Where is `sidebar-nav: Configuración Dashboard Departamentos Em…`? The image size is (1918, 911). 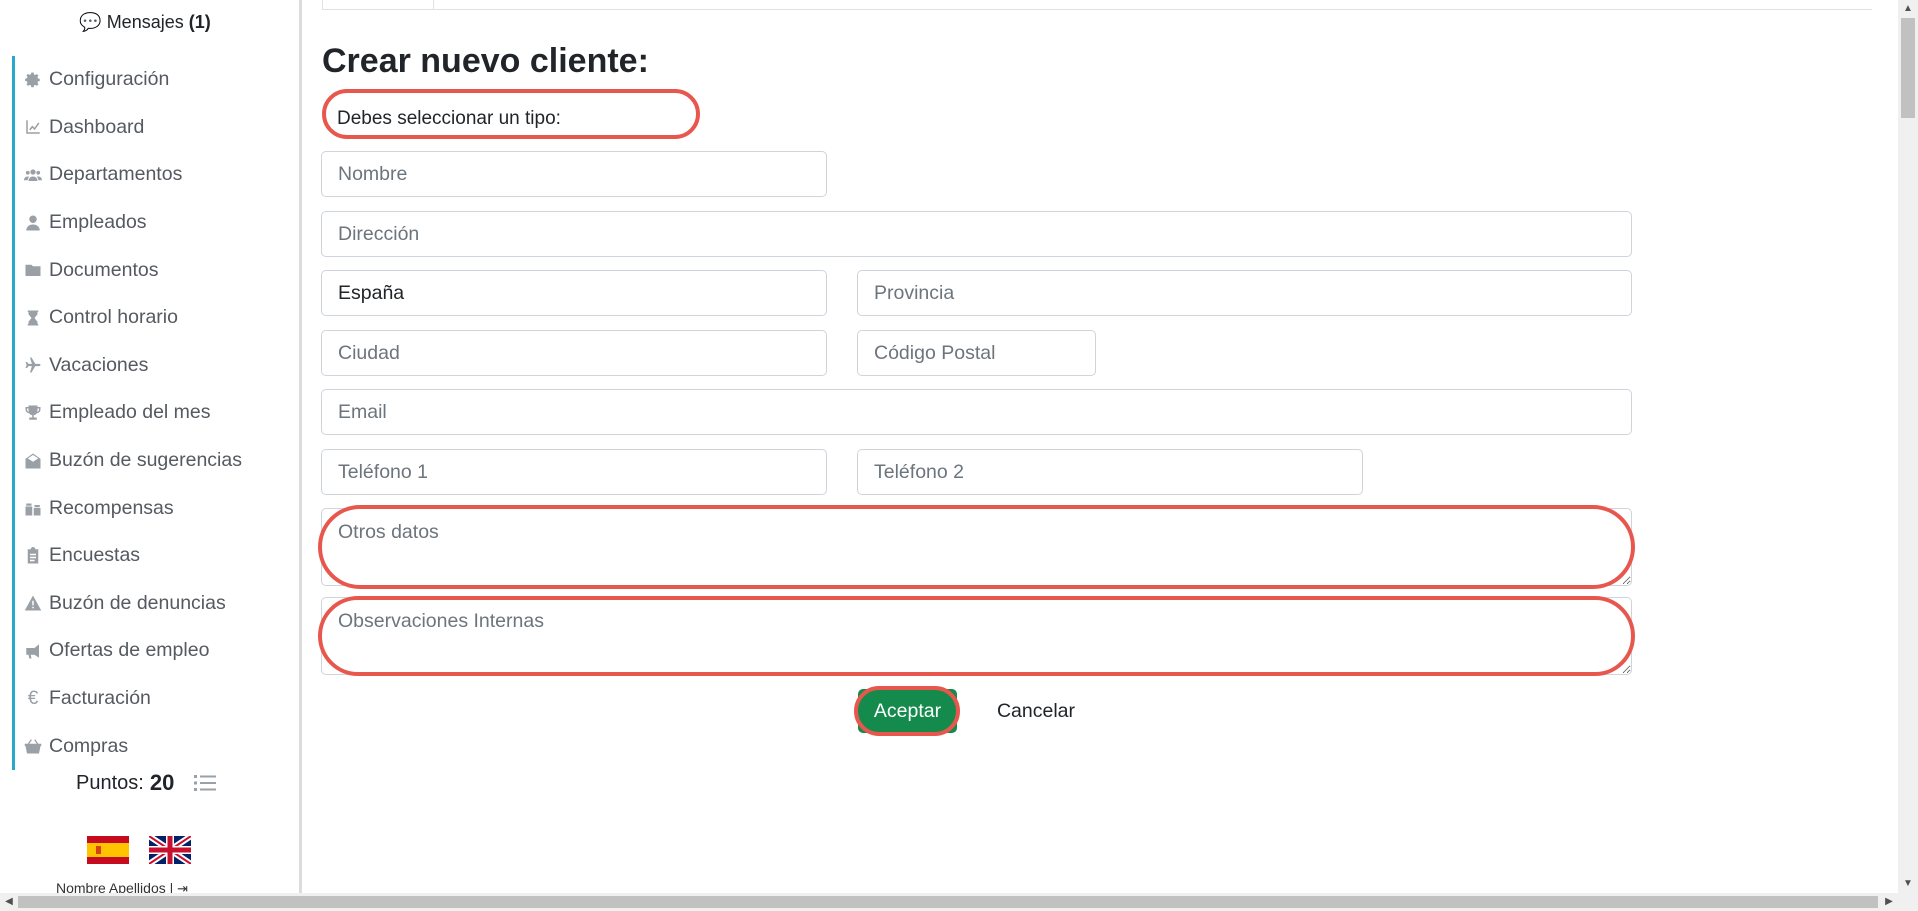
sidebar-nav: Configuración Dashboard Departamentos Em… is located at coordinates (152, 413).